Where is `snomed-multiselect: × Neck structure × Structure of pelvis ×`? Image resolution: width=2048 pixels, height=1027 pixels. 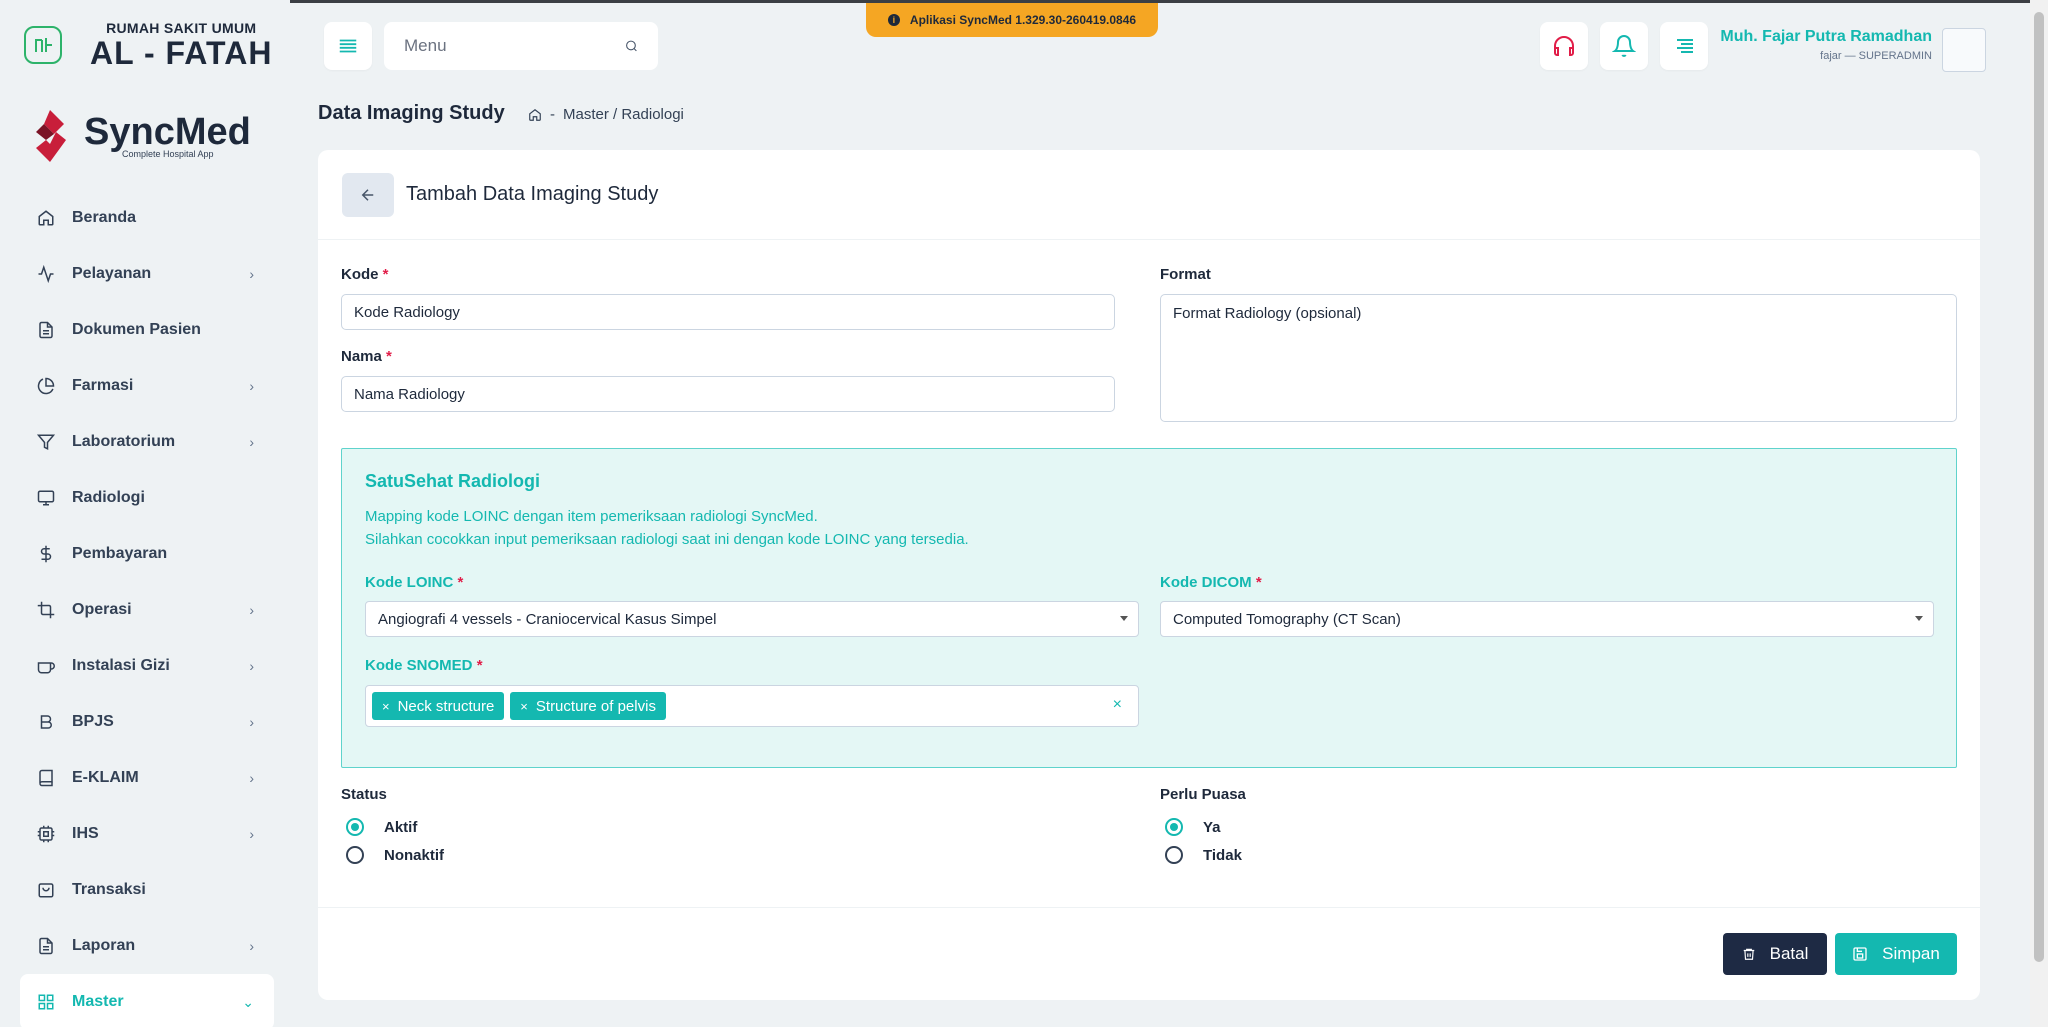
snomed-multiselect: × Neck structure × Structure of pelvis × is located at coordinates (752, 706).